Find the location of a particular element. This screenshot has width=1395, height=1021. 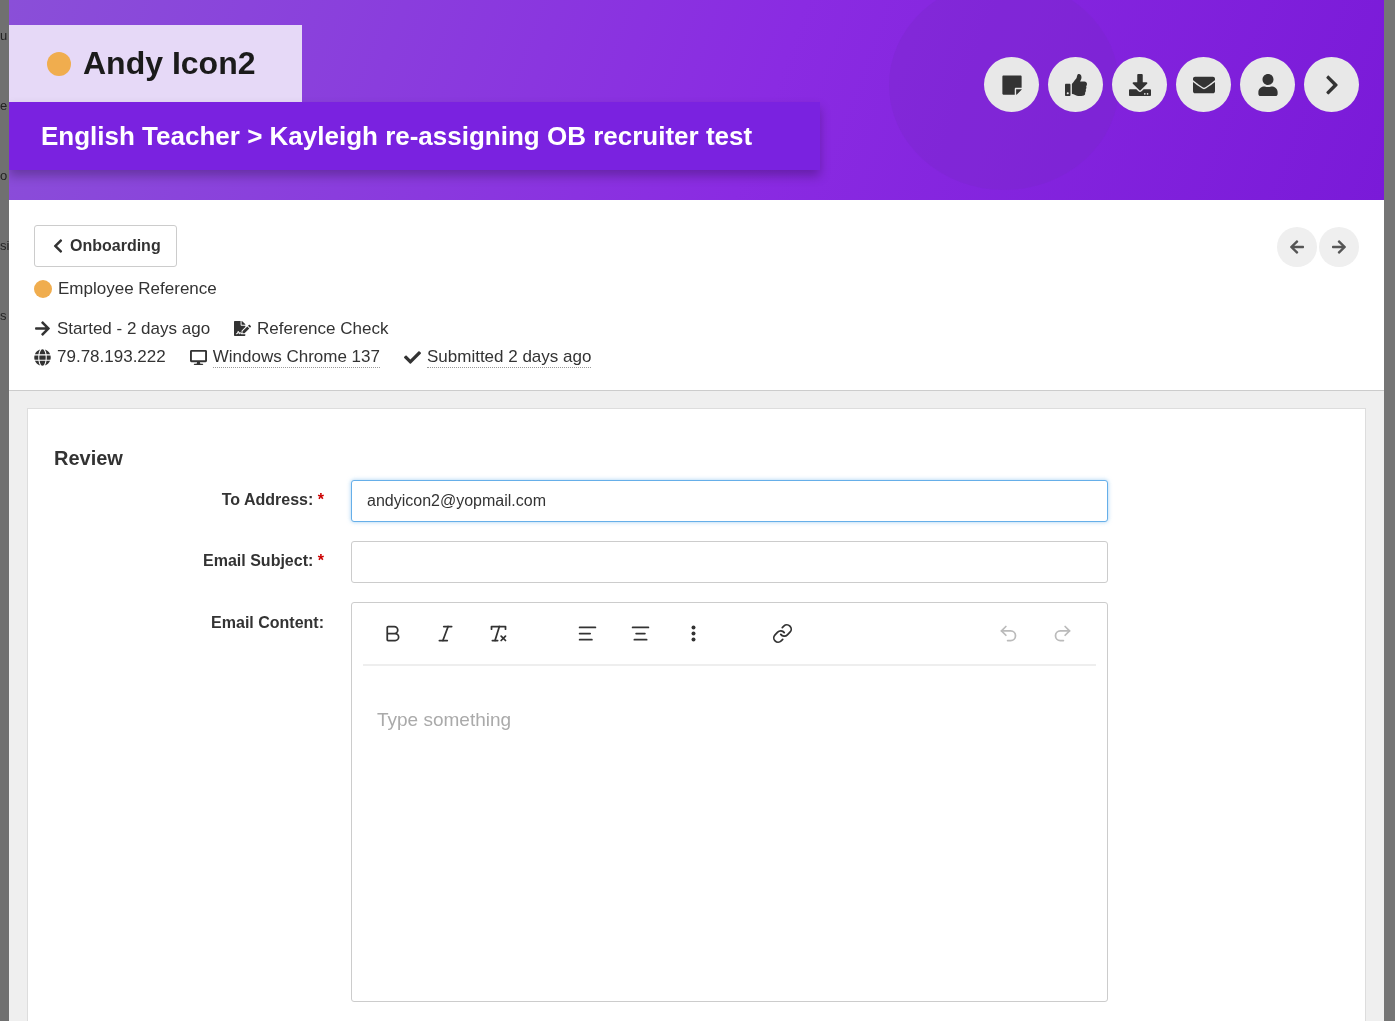

user-button is located at coordinates (1267, 84).